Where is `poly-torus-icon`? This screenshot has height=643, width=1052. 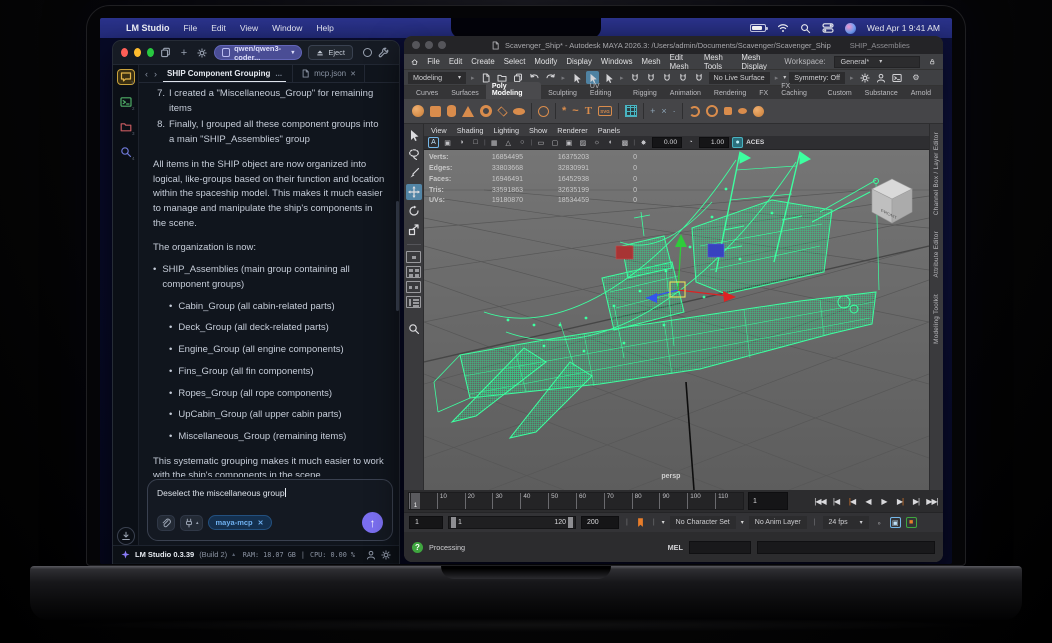 poly-torus-icon is located at coordinates (486, 111).